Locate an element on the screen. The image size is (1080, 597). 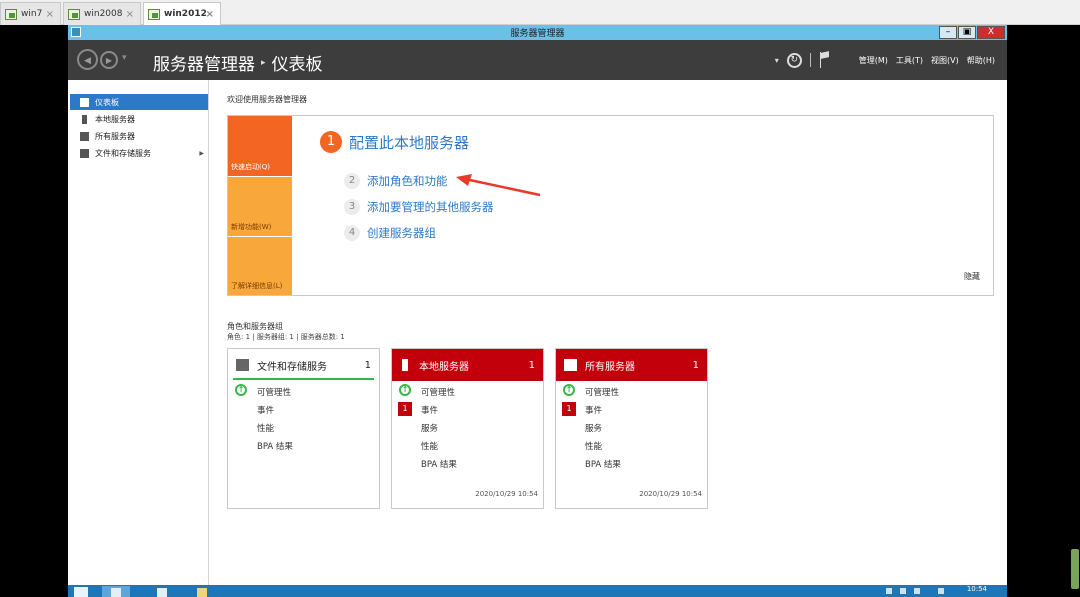
breadcrumb-app: 服务器管理器 is located at coordinates (204, 62).